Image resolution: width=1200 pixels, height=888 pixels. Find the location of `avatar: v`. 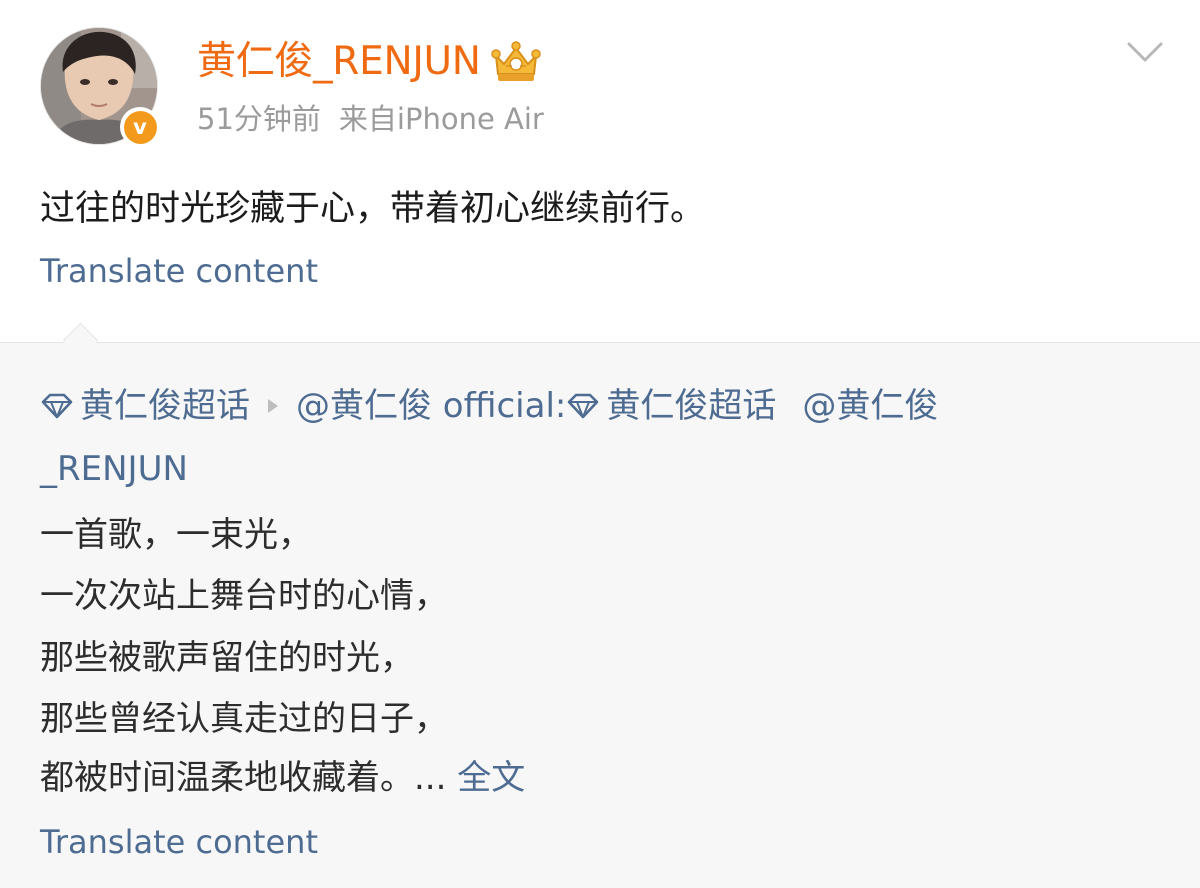

avatar: v is located at coordinates (100, 87).